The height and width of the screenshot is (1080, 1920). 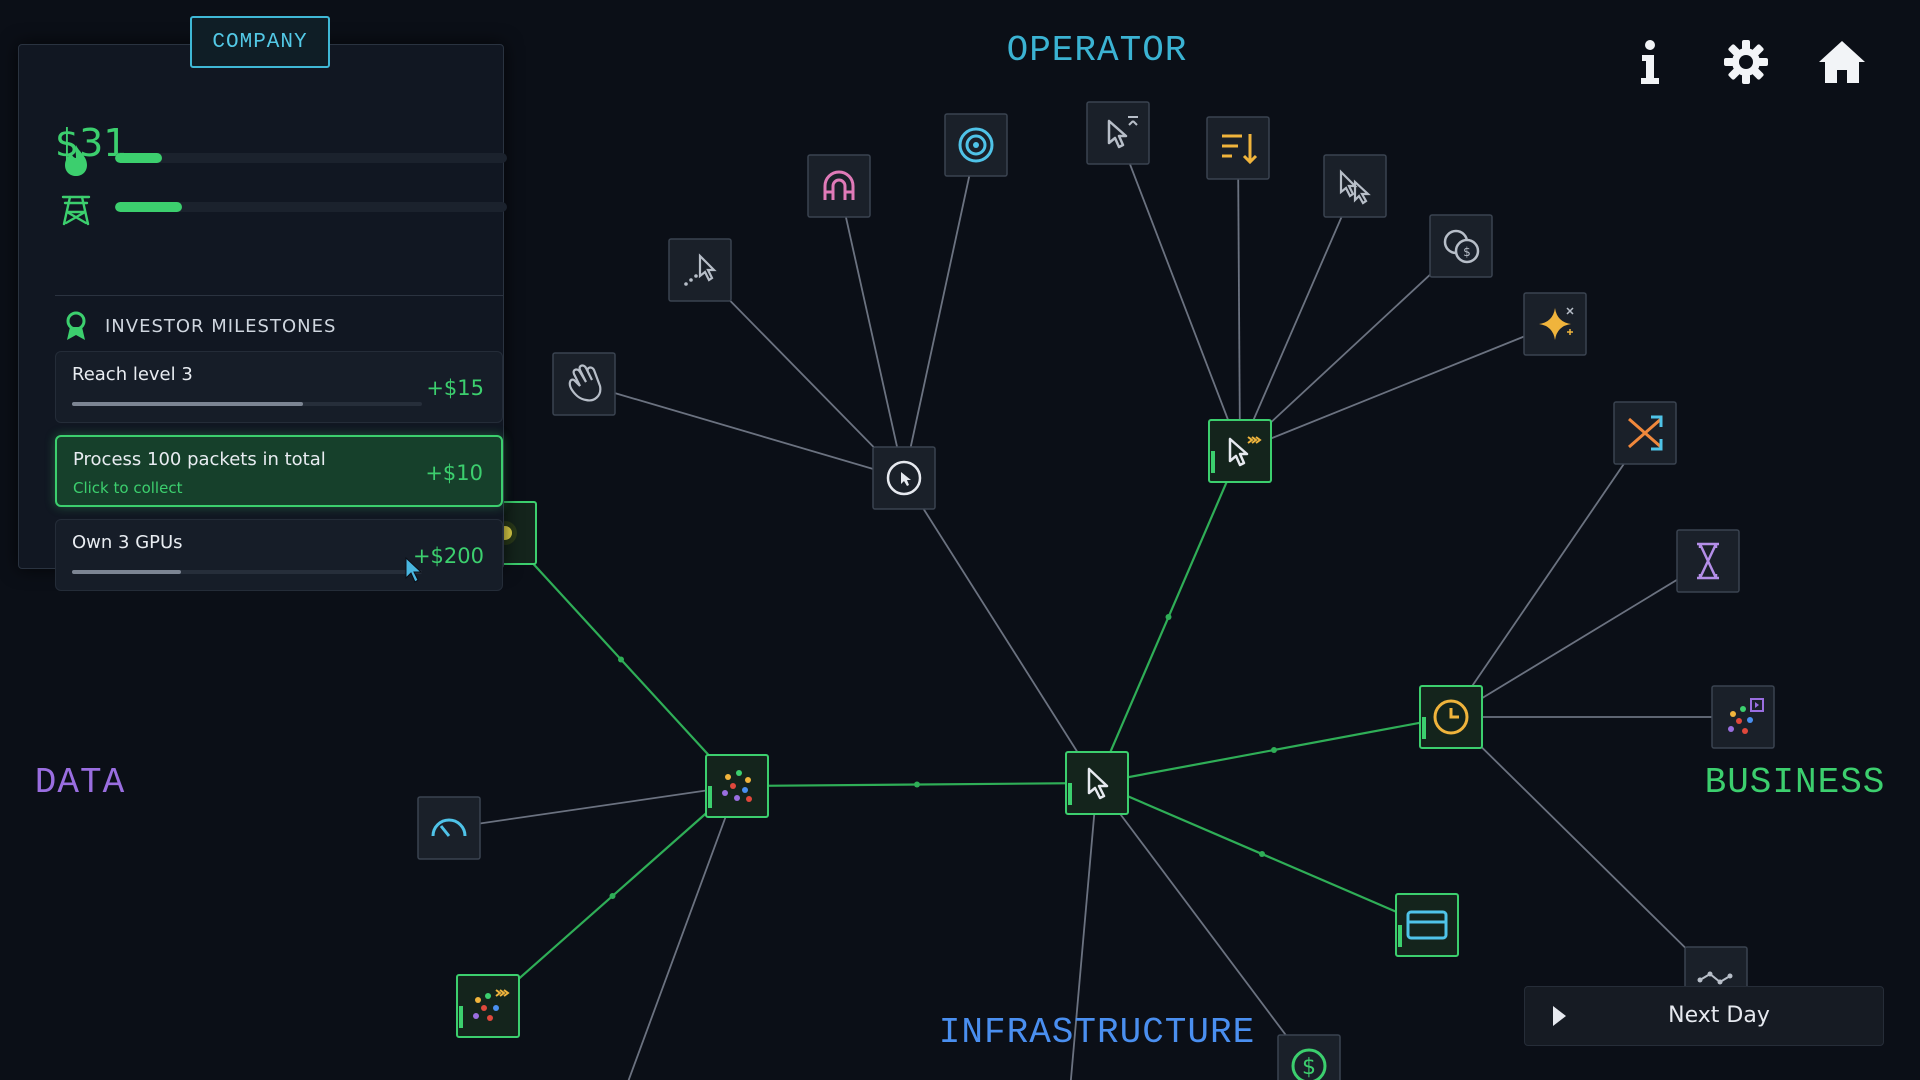 What do you see at coordinates (1097, 1032) in the screenshot?
I see `section-label-infrastructure: INFRASTRUCTURE` at bounding box center [1097, 1032].